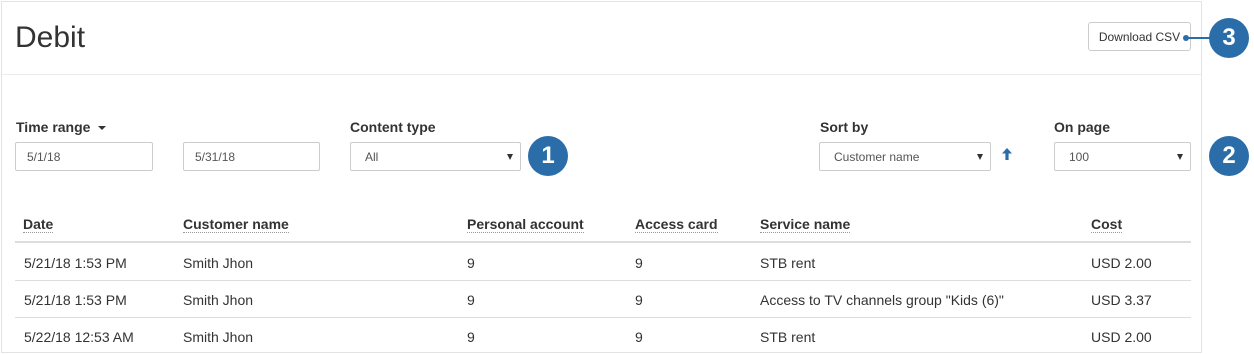  Describe the element at coordinates (1107, 224) in the screenshot. I see `column-header-cost: Cost` at that location.